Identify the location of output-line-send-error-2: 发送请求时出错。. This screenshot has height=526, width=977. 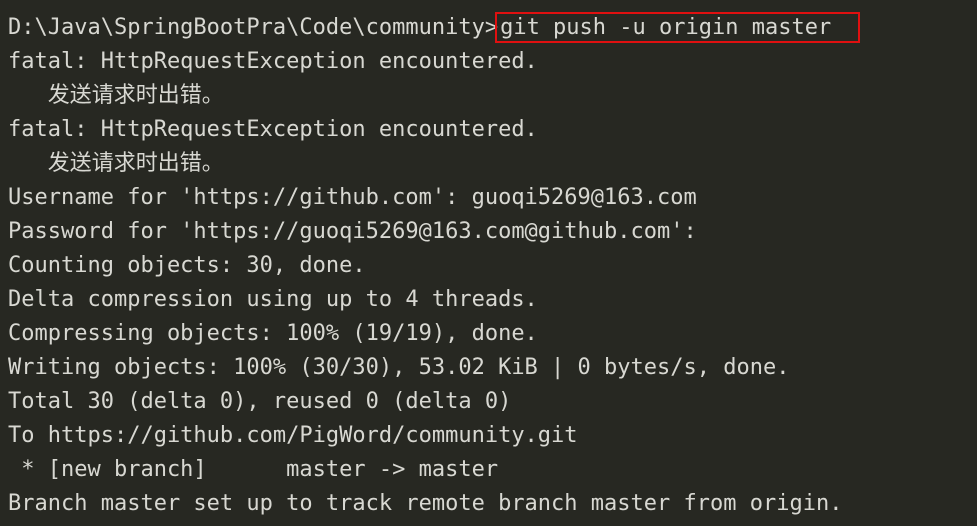
(116, 163).